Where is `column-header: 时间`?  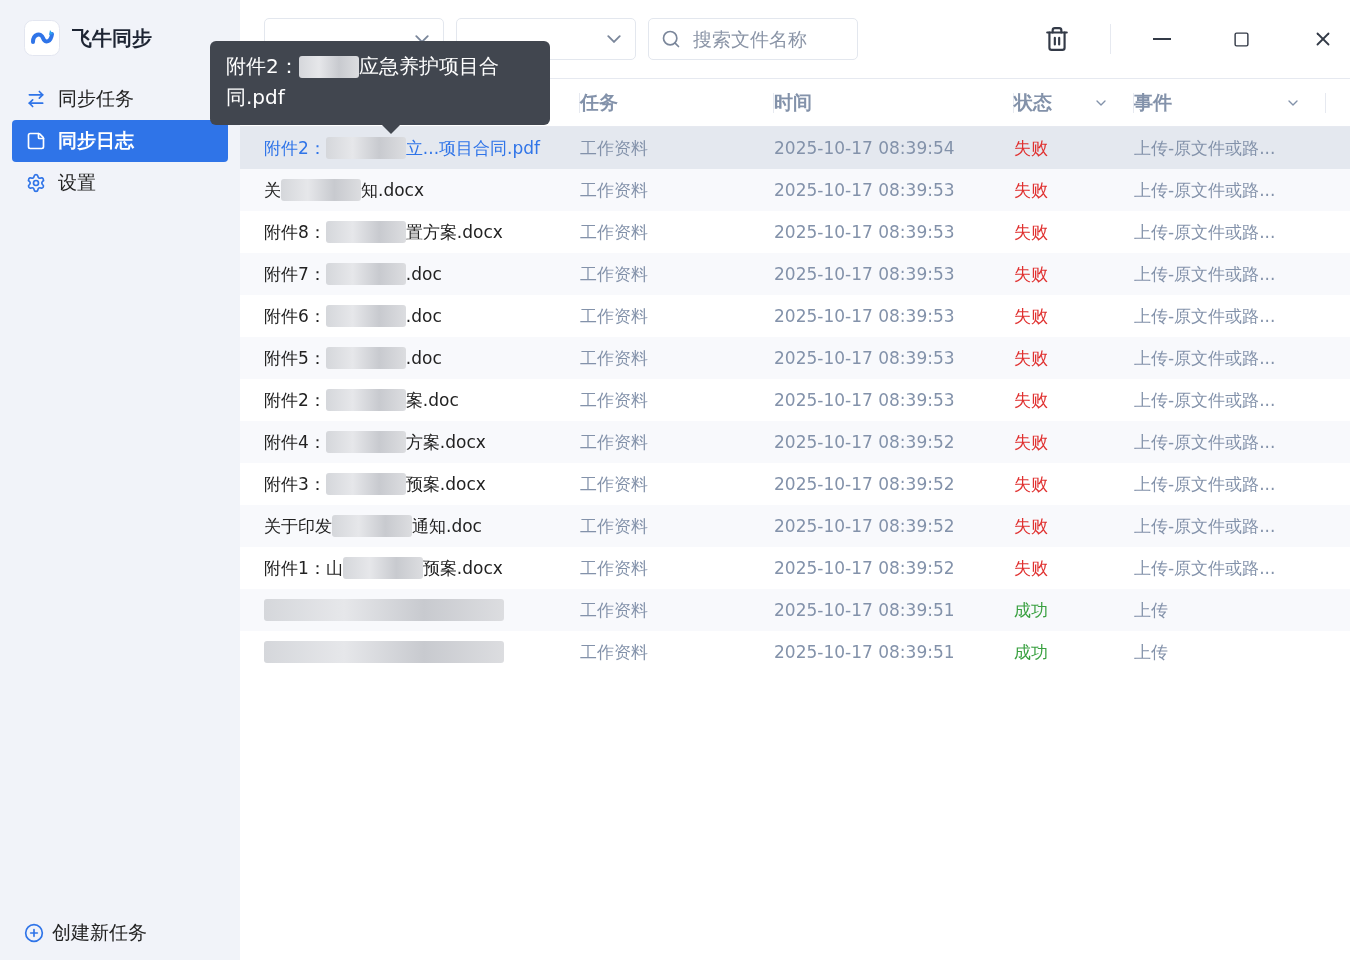 column-header: 时间 is located at coordinates (793, 102).